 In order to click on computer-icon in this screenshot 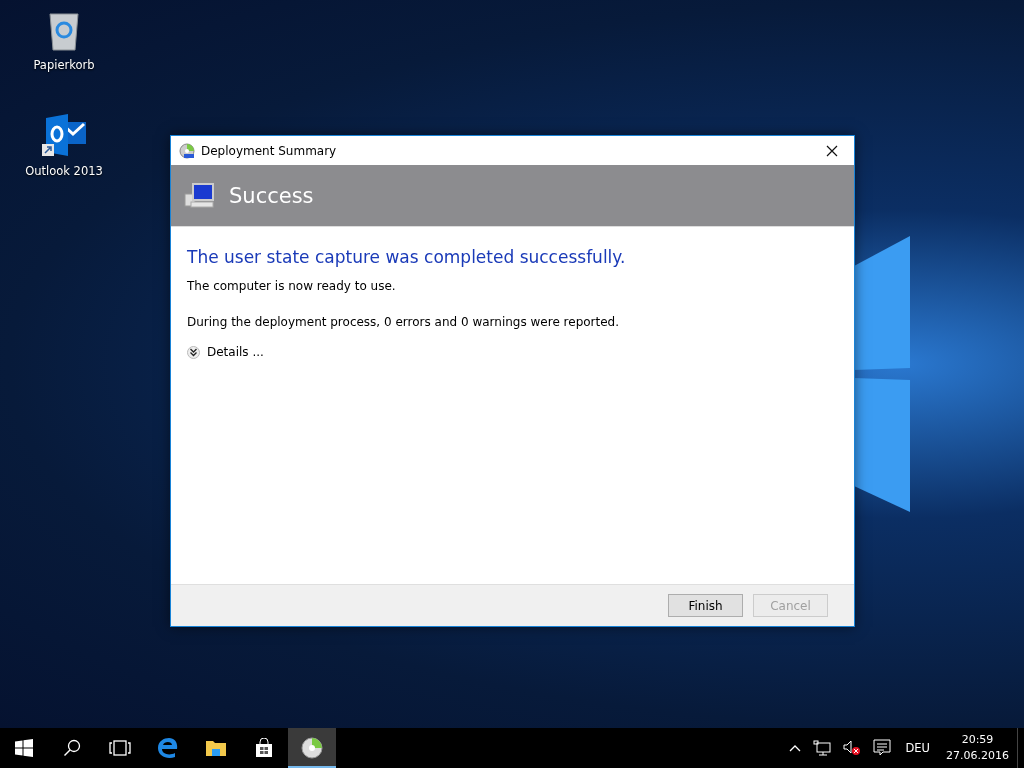, I will do `click(199, 195)`.